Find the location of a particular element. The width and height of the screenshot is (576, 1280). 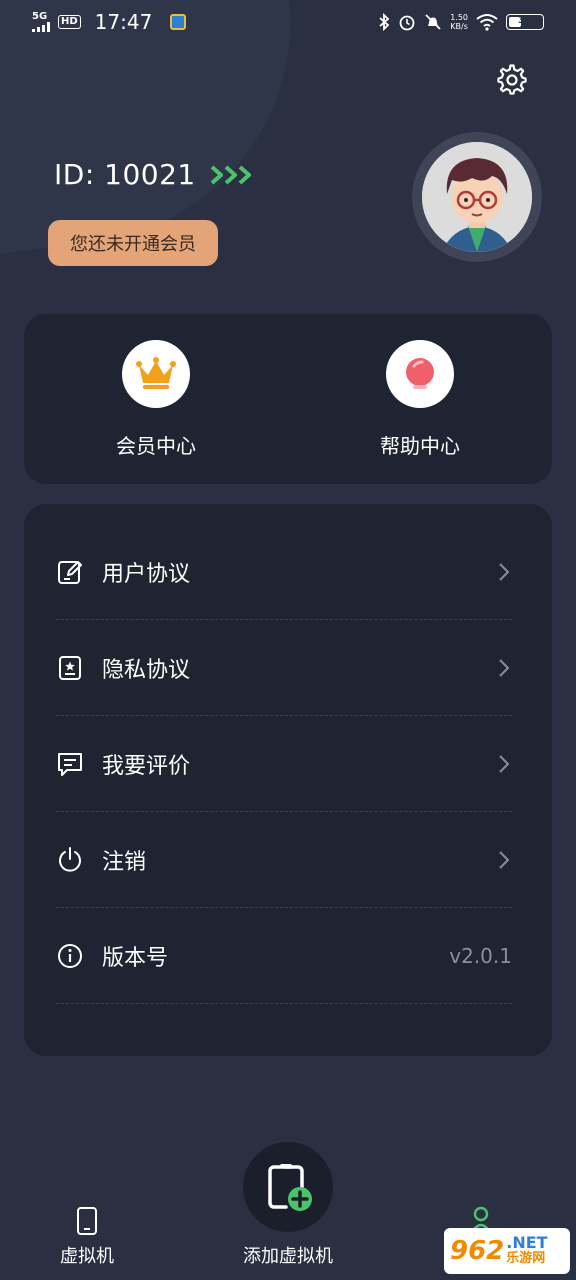

nav-tab-label: 虚拟机 is located at coordinates (87, 1256).